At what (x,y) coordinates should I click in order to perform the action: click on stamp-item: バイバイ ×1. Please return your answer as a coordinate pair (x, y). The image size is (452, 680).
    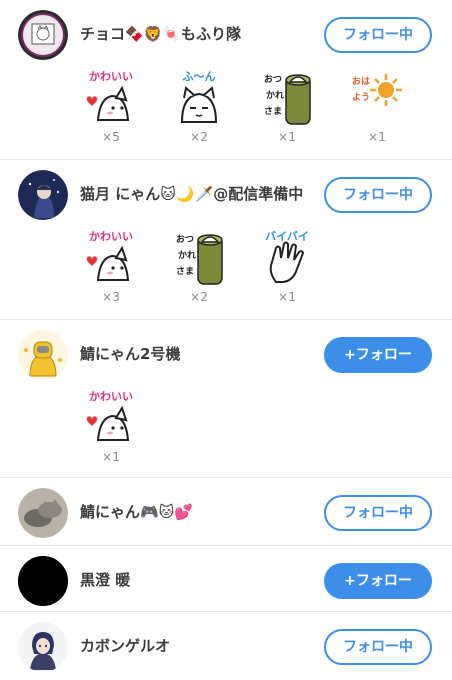
    Looking at the image, I should click on (287, 271).